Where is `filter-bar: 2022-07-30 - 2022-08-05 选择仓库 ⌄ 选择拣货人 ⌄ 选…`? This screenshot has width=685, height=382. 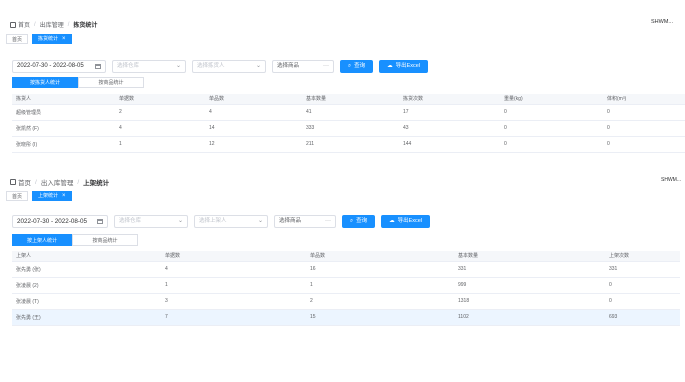 filter-bar: 2022-07-30 - 2022-08-05 选择仓库 ⌄ 选择拣货人 ⌄ 选… is located at coordinates (220, 66).